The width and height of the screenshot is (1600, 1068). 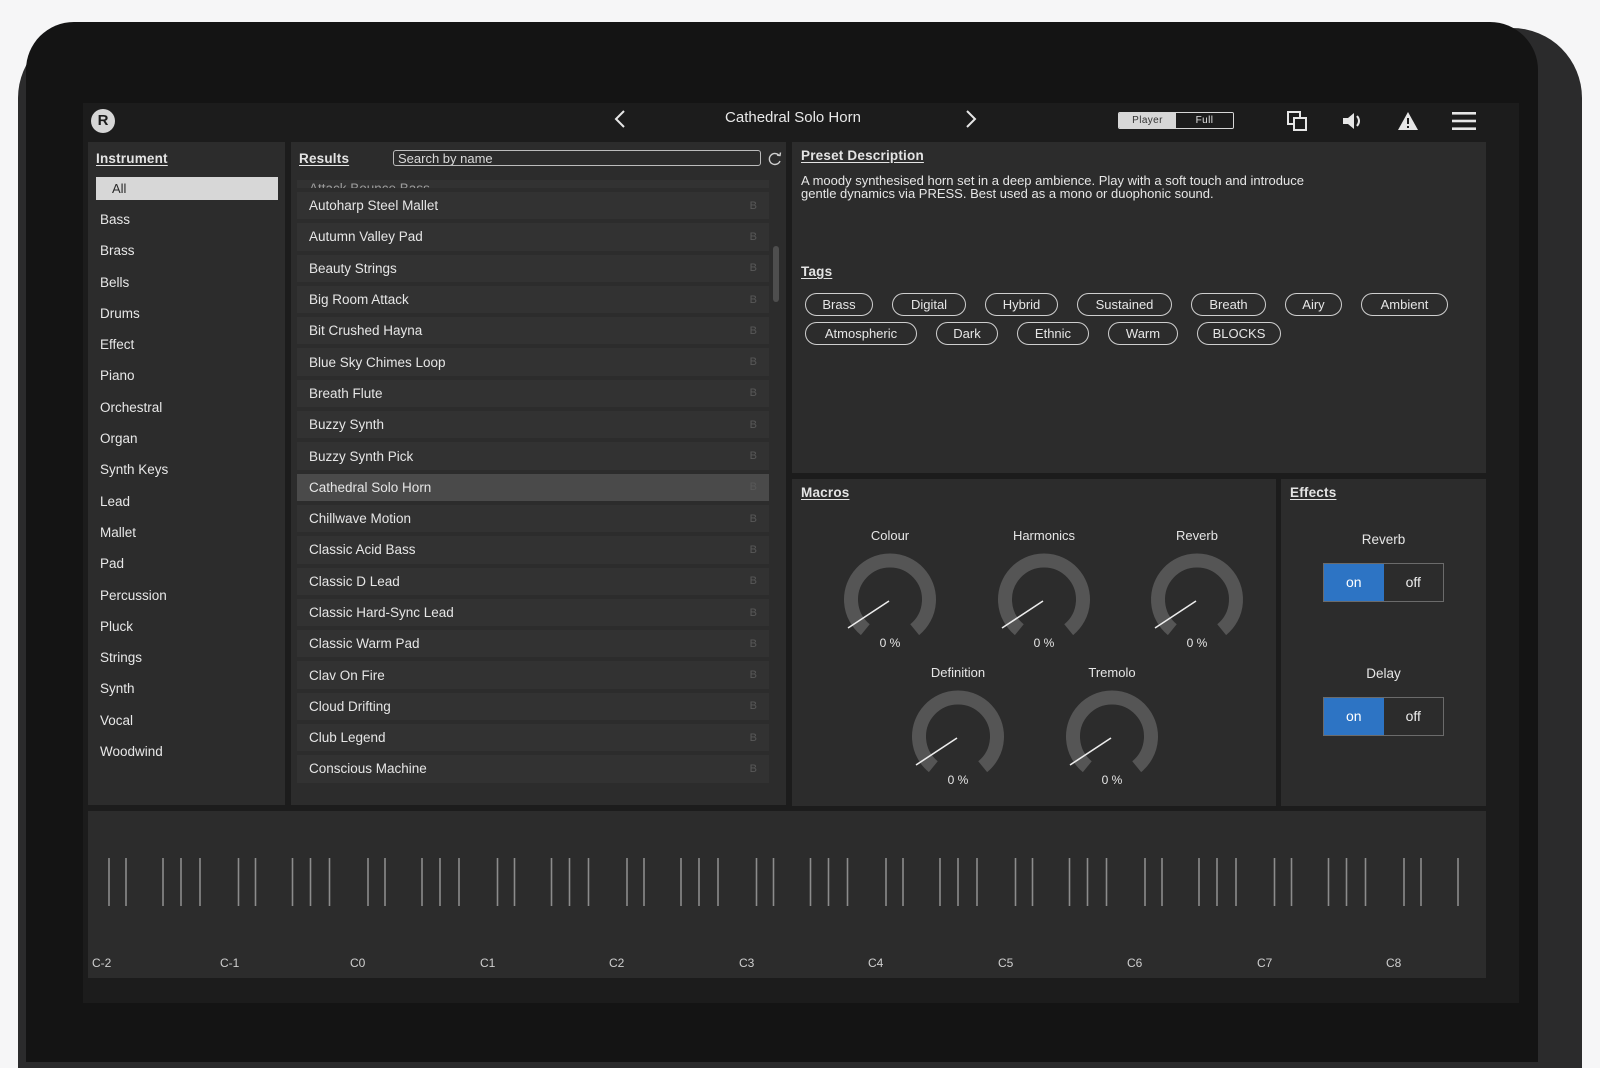 What do you see at coordinates (839, 304) in the screenshot?
I see `tag-chip: Brass` at bounding box center [839, 304].